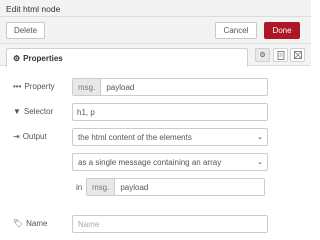 The height and width of the screenshot is (240, 320). What do you see at coordinates (37, 223) in the screenshot?
I see `name-label: Name` at bounding box center [37, 223].